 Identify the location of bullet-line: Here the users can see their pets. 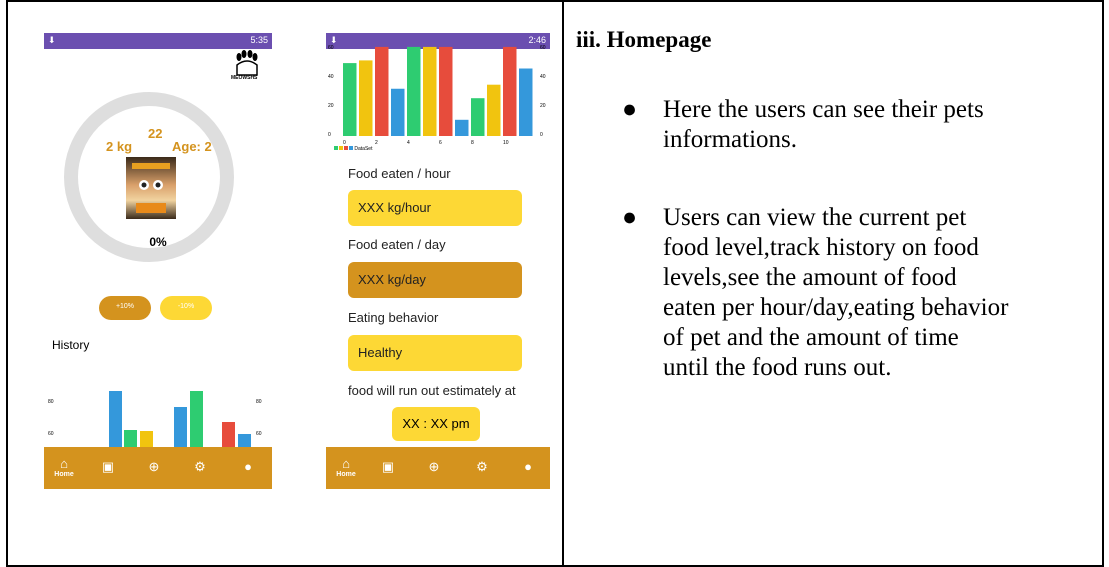
(823, 109).